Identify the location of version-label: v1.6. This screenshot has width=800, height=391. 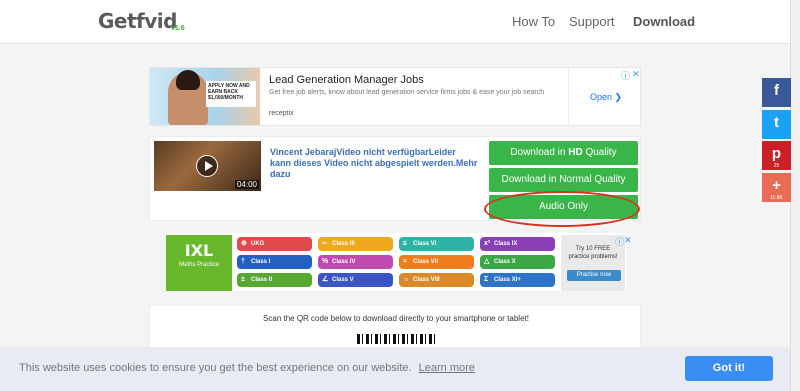
(178, 28).